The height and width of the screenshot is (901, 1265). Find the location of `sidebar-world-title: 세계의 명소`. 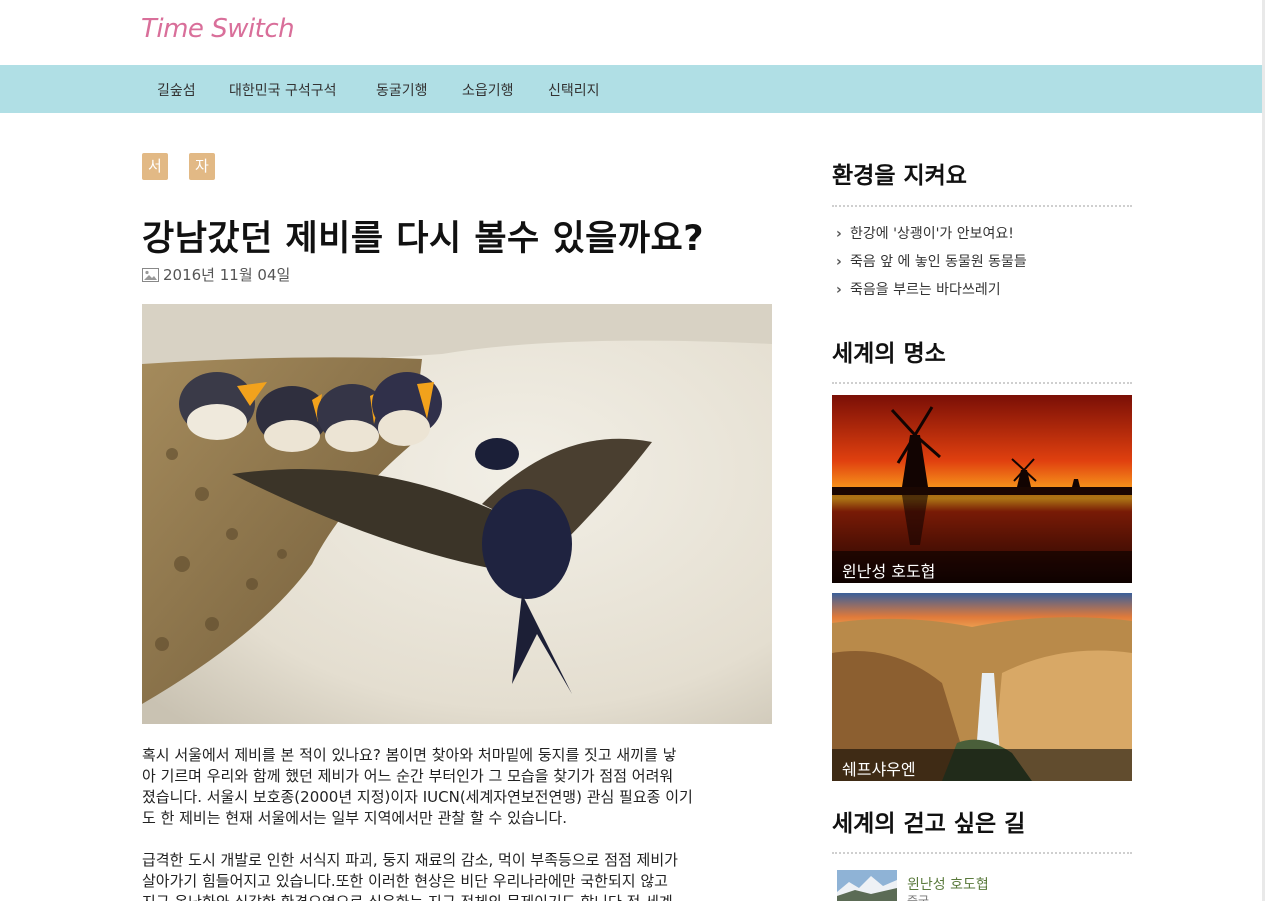

sidebar-world-title: 세계의 명소 is located at coordinates (889, 354).